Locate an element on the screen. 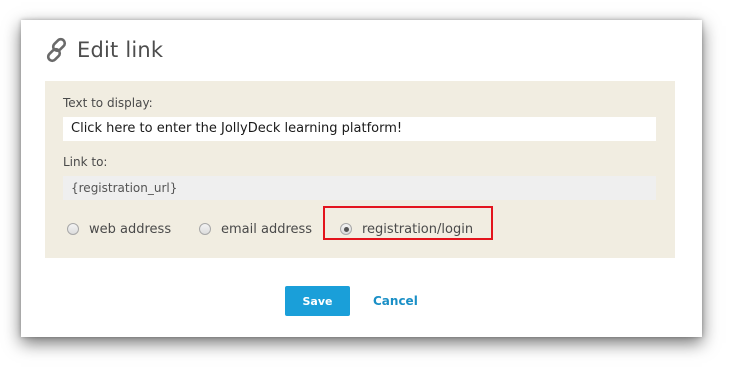 This screenshot has height=380, width=744. email-address-radio is located at coordinates (205, 229).